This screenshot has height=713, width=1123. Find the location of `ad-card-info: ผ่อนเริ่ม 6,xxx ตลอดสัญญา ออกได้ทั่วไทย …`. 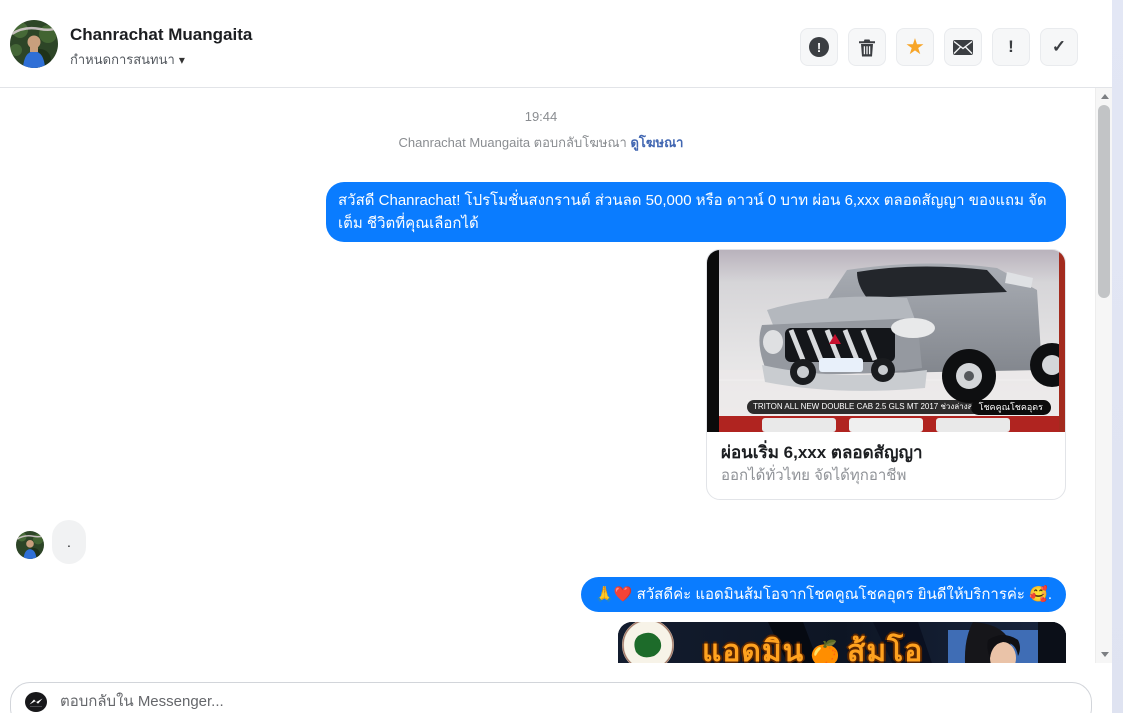

ad-card-info: ผ่อนเริ่ม 6,xxx ตลอดสัญญา ออกได้ทั่วไทย … is located at coordinates (886, 465).